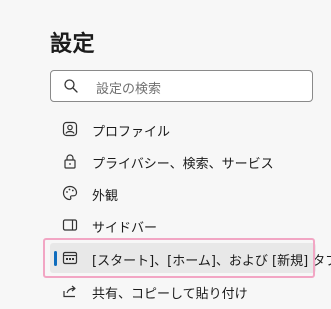 The width and height of the screenshot is (331, 309). Describe the element at coordinates (211, 261) in the screenshot. I see `sidebar-item-label: [スタート]、[ホーム]、および [新規] タブ` at that location.